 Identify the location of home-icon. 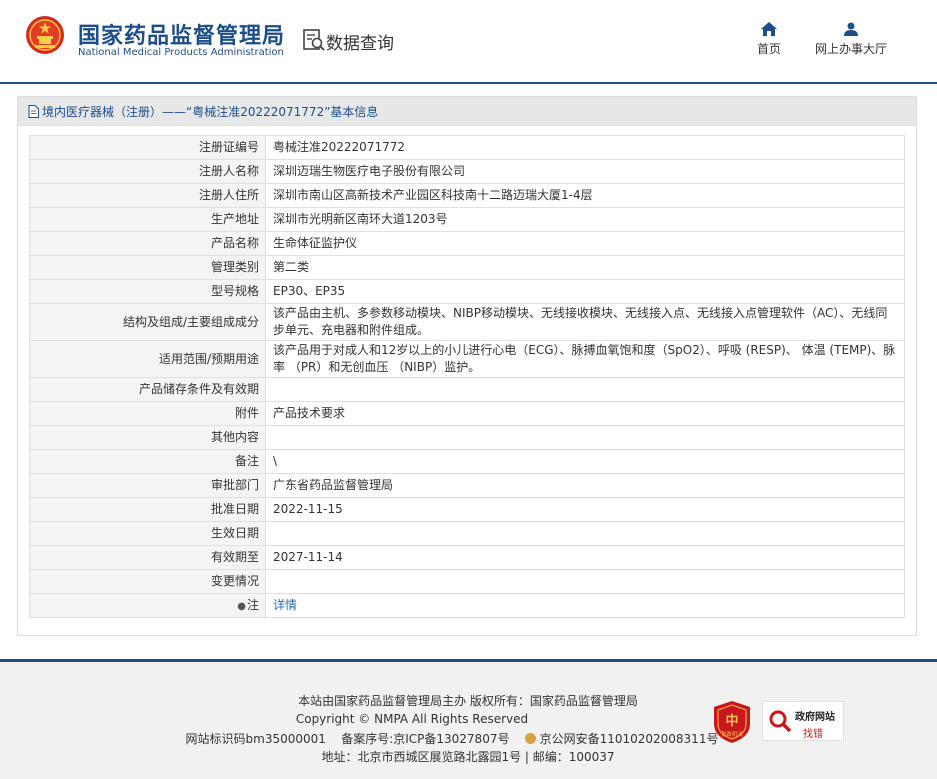
(769, 29).